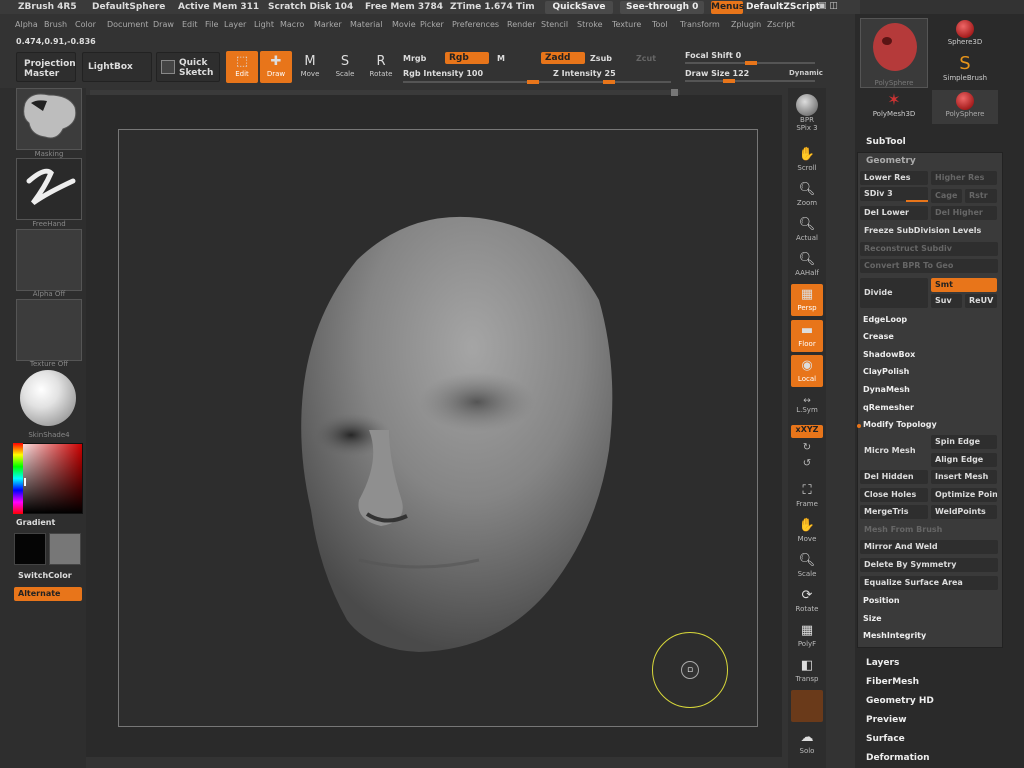 The height and width of the screenshot is (768, 1024). I want to click on menu-item: Stroke, so click(590, 24).